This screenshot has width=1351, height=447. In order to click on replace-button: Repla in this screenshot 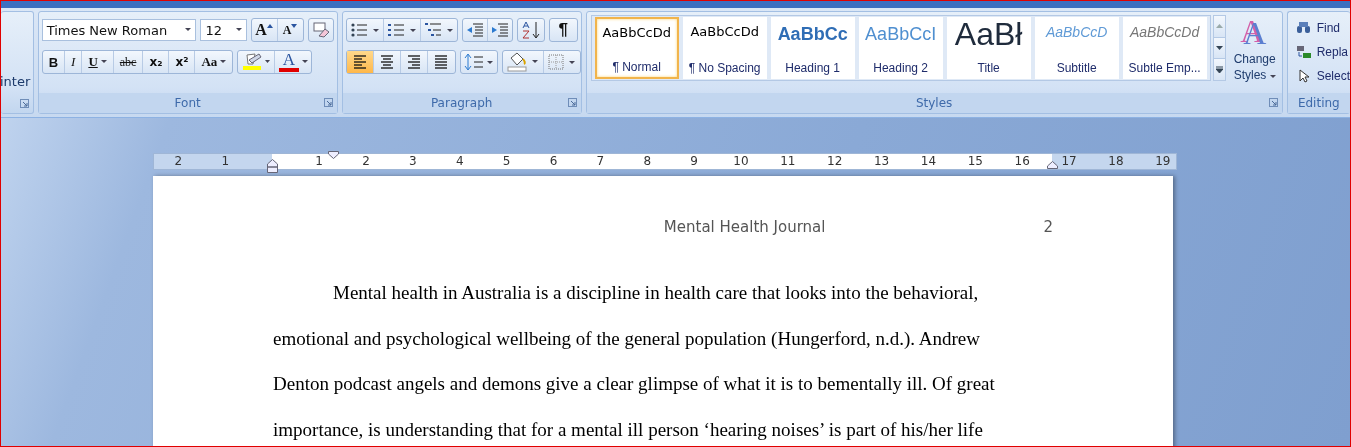, I will do `click(1322, 51)`.